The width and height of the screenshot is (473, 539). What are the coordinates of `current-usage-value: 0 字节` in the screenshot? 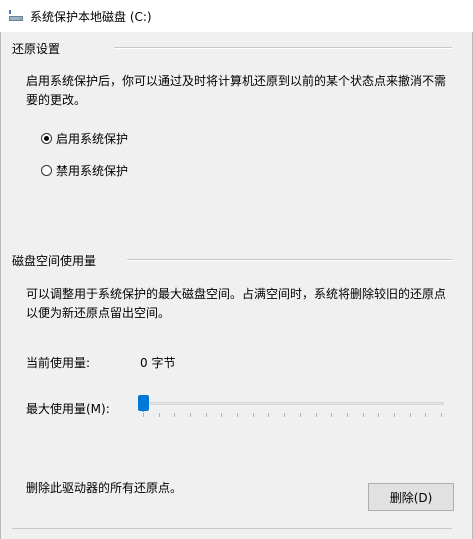 It's located at (158, 363).